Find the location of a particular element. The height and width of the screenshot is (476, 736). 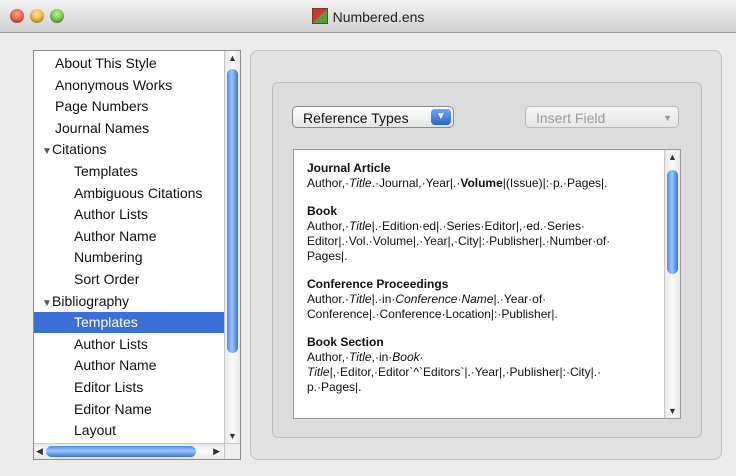

sidebar-item: Anonymous Works is located at coordinates (129, 85).